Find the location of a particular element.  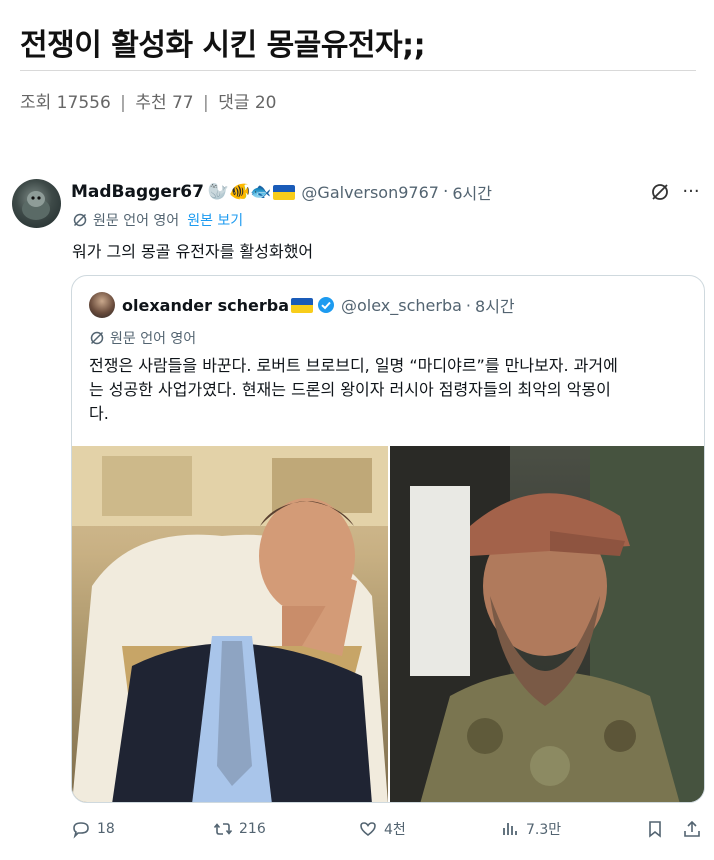

bar-chart-icon is located at coordinates (510, 829).